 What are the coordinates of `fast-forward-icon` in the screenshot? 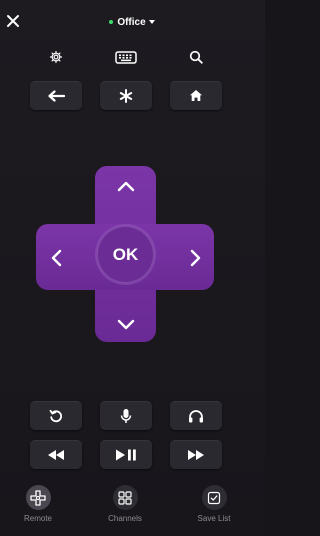 It's located at (196, 454).